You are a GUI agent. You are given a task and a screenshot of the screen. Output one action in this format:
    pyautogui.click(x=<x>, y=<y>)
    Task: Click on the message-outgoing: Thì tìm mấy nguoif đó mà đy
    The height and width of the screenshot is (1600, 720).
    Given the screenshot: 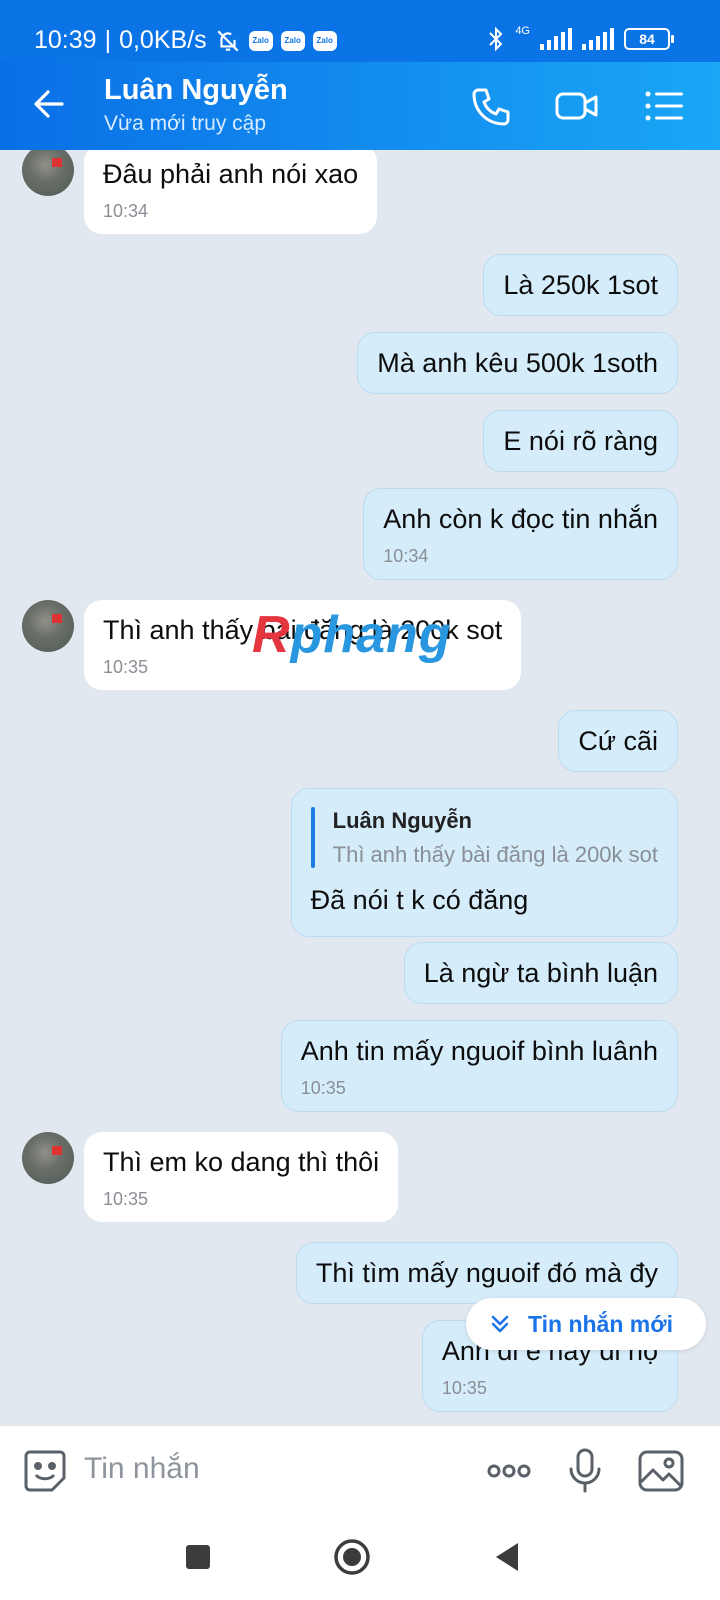 What is the action you would take?
    pyautogui.click(x=486, y=1273)
    